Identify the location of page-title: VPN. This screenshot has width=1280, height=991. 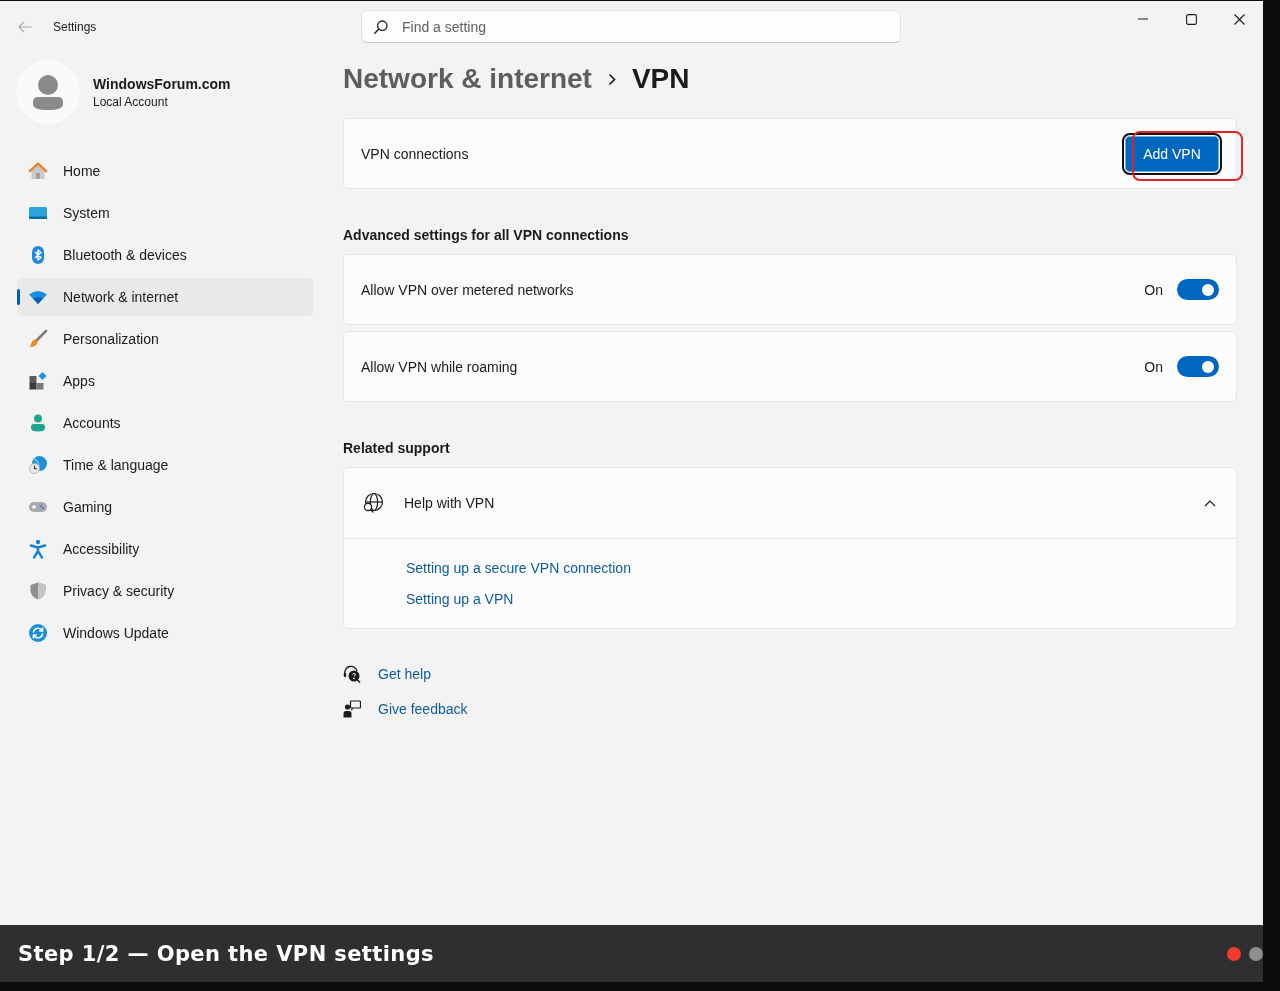
(660, 79).